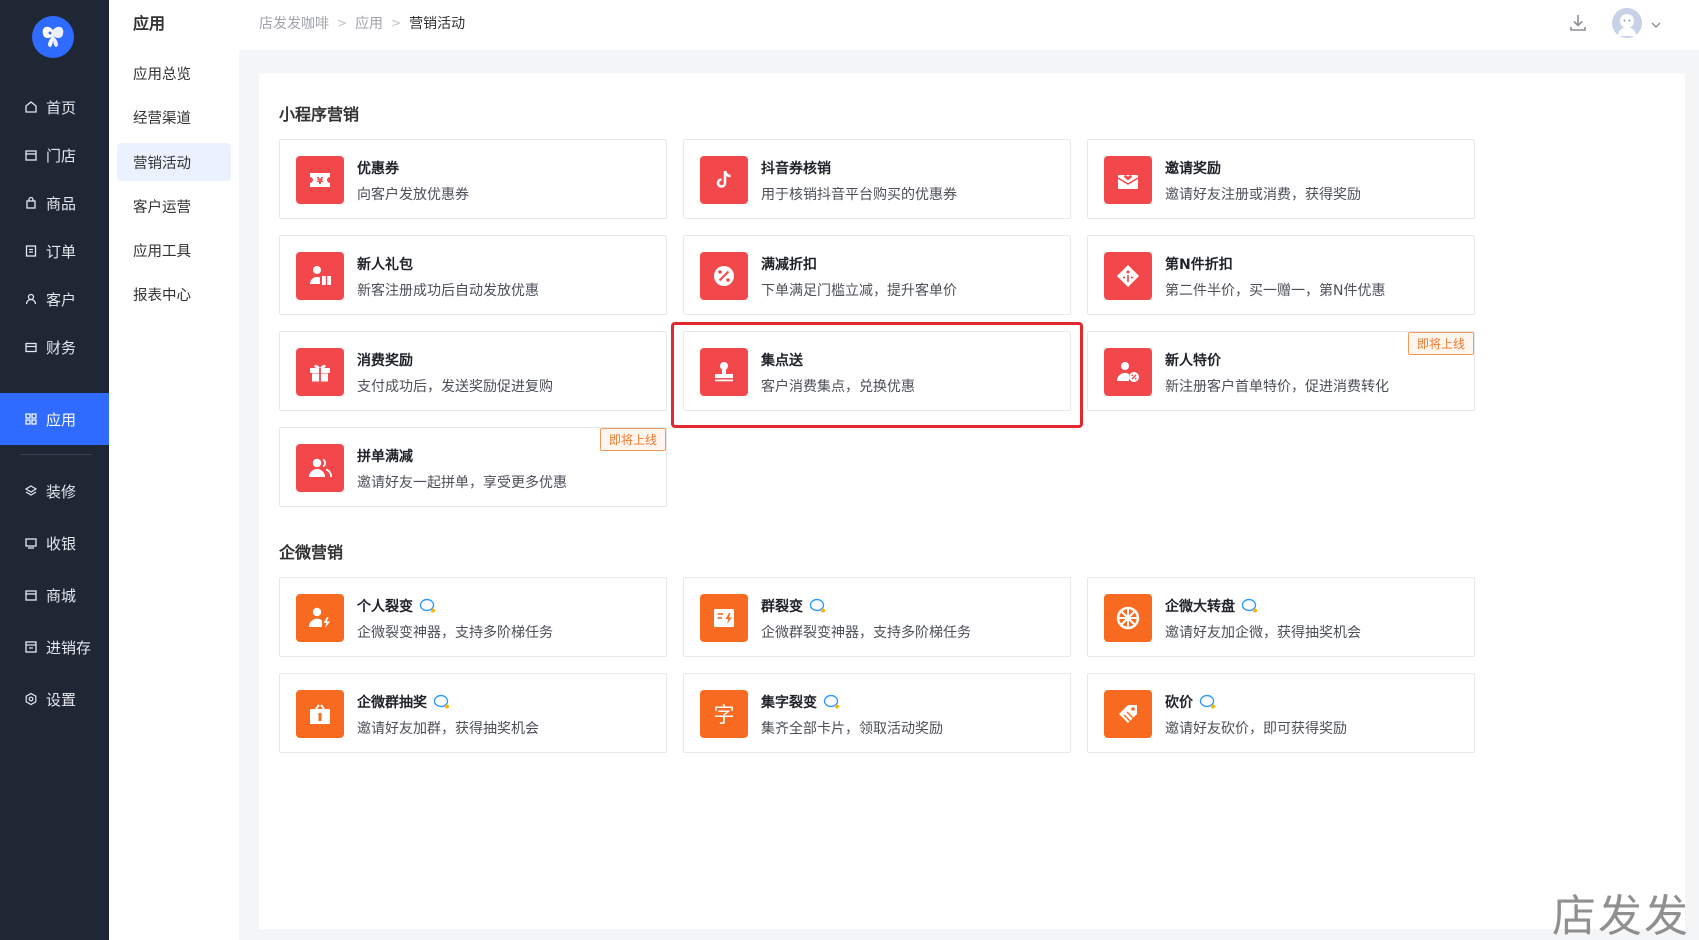 The width and height of the screenshot is (1699, 940). I want to click on card-title-text: 企微群抽奖, so click(392, 703).